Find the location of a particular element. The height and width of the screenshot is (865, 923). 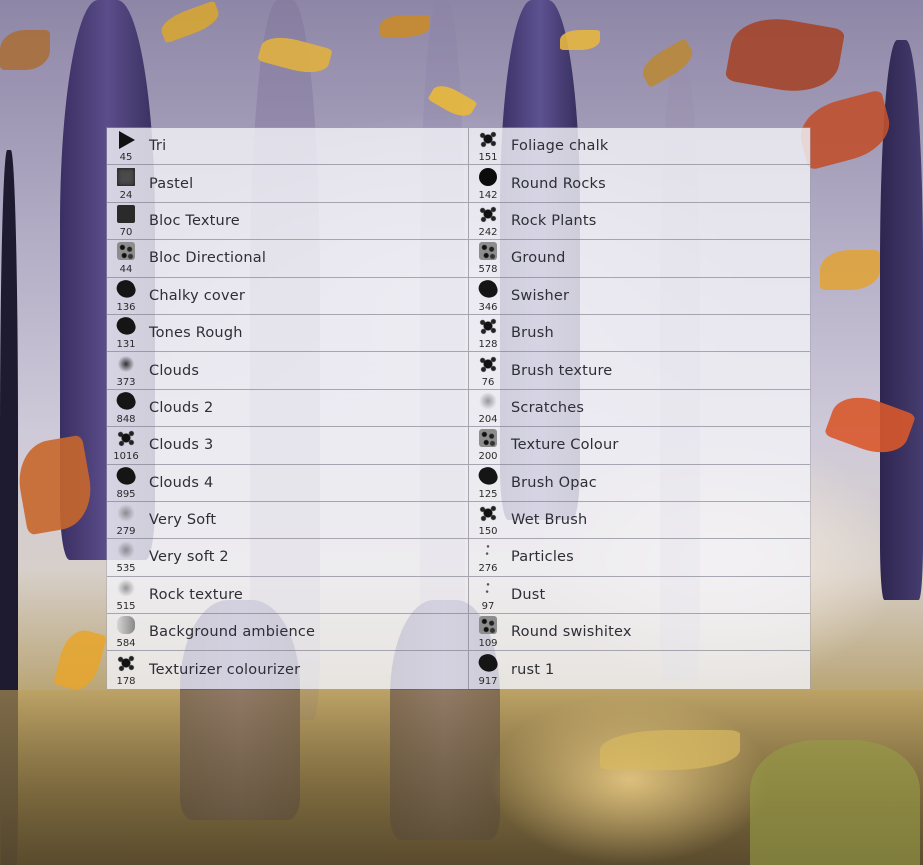

brush-preset-item: 346 Swisher is located at coordinates (639, 296).